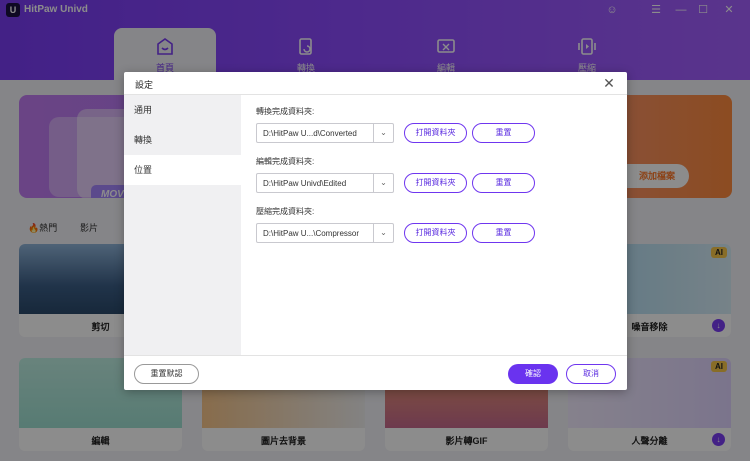 The width and height of the screenshot is (750, 461). Describe the element at coordinates (533, 374) in the screenshot. I see `confirm-button: 確認` at that location.